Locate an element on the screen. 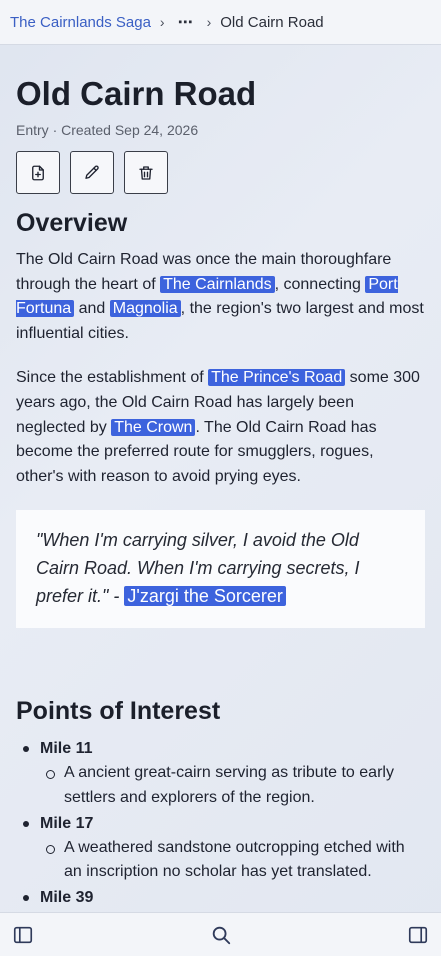 This screenshot has width=441, height=956. sidebar-right-icon is located at coordinates (418, 934).